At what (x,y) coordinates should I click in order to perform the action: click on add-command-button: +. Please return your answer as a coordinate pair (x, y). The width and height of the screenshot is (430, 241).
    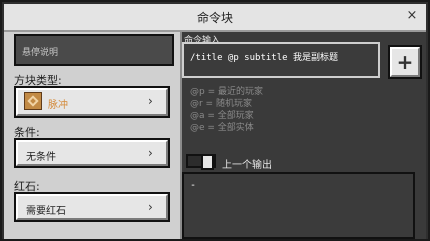
    Looking at the image, I should click on (405, 62).